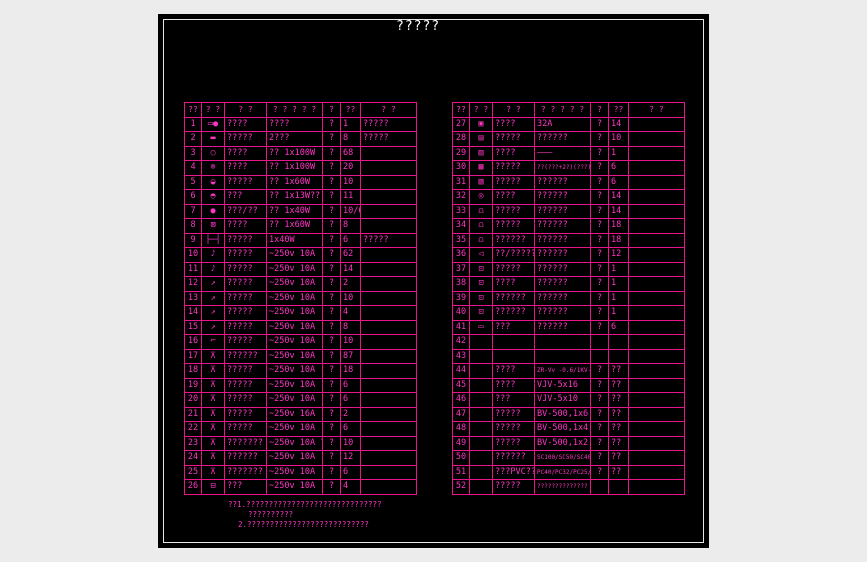  Describe the element at coordinates (568, 153) in the screenshot. I see `table-row: 29 ▥???? ———? 1` at that location.